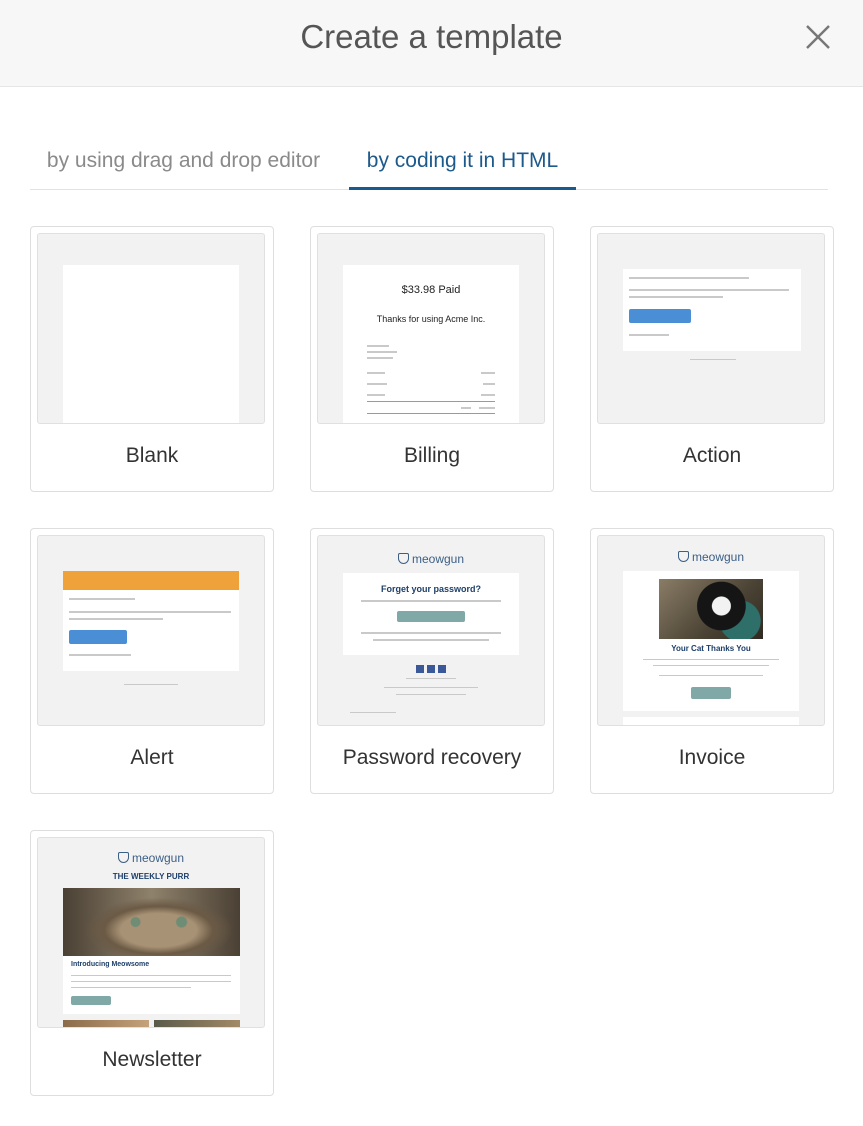  Describe the element at coordinates (98, 637) in the screenshot. I see `alert-preview-button` at that location.